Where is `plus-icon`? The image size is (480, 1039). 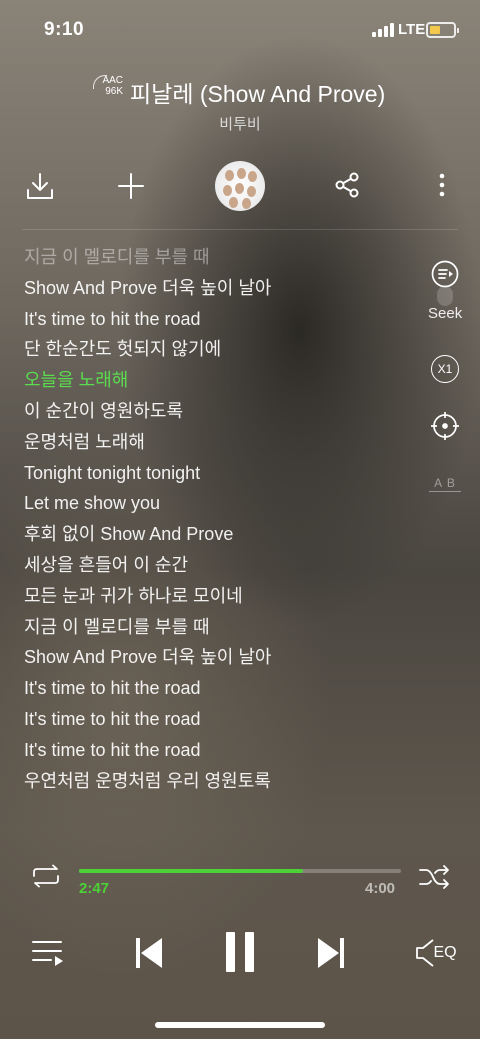
plus-icon is located at coordinates (131, 186).